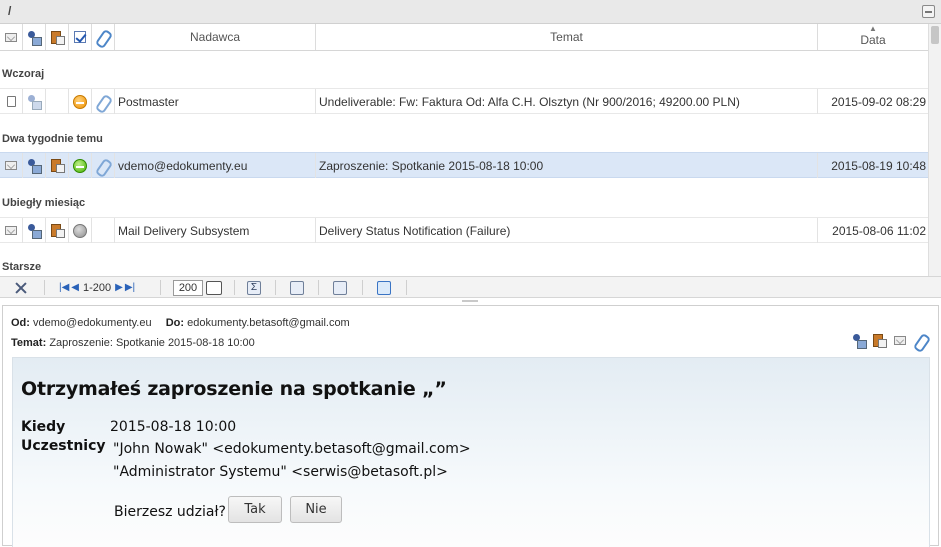 Image resolution: width=941 pixels, height=547 pixels. I want to click on col-attachment, so click(103, 37).